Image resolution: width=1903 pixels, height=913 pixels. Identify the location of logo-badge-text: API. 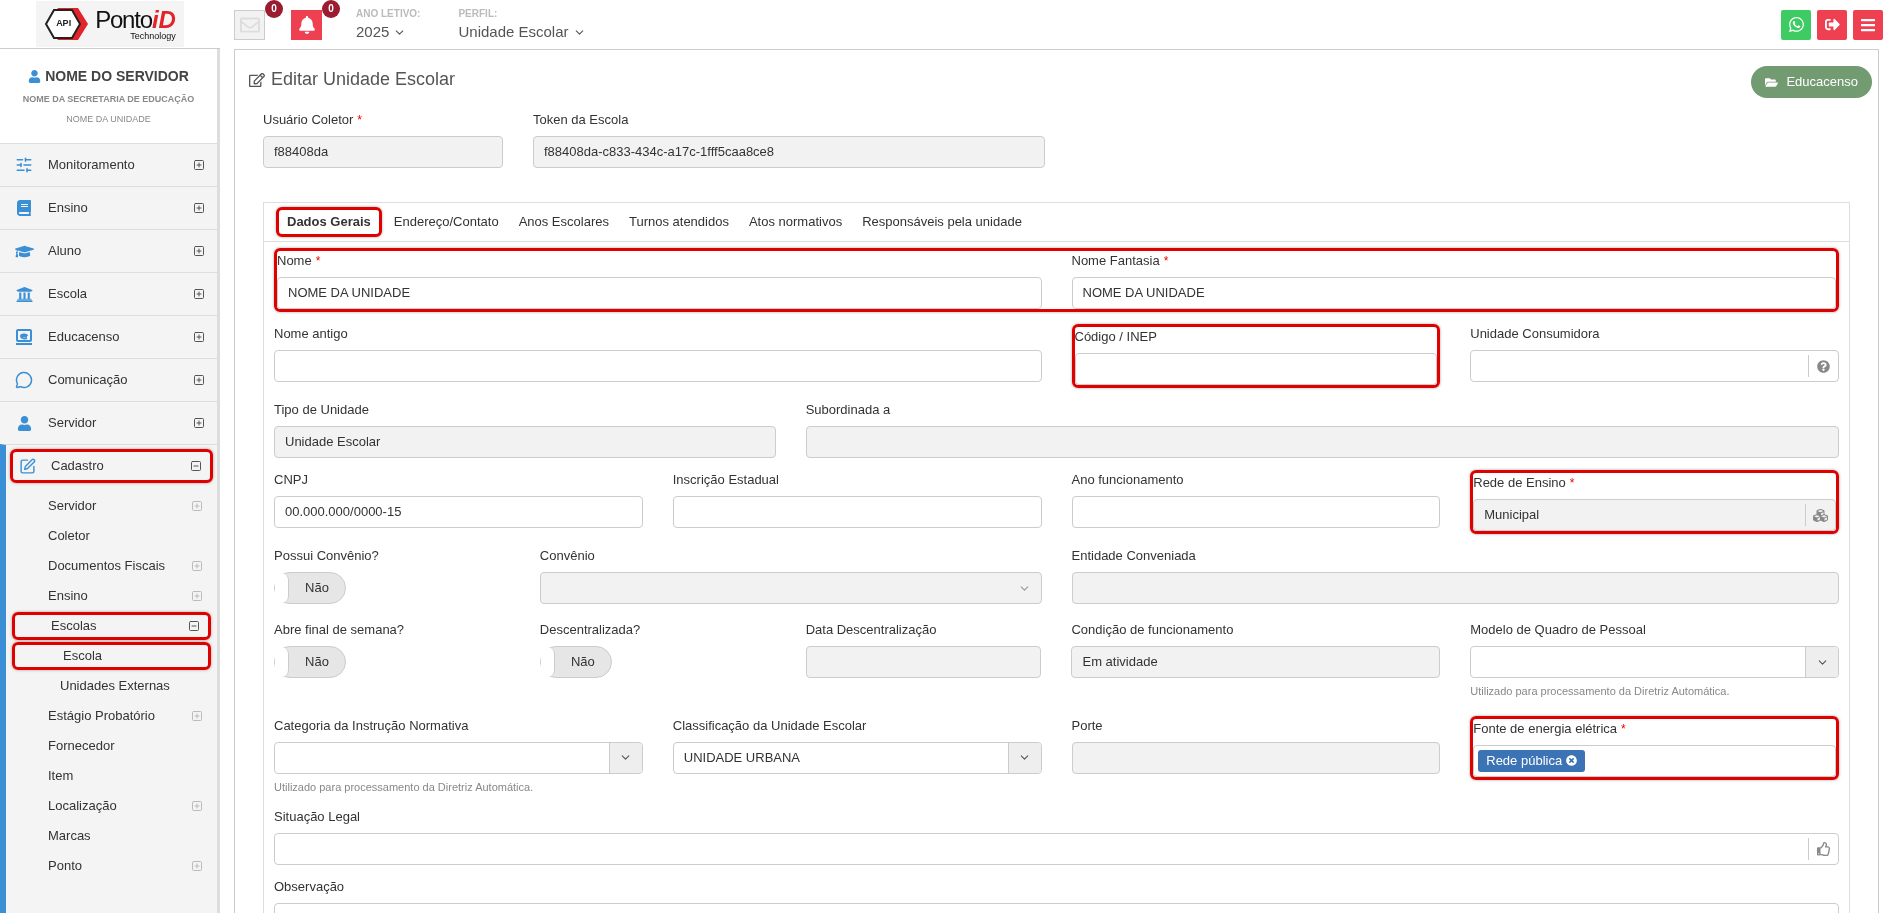
(64, 24).